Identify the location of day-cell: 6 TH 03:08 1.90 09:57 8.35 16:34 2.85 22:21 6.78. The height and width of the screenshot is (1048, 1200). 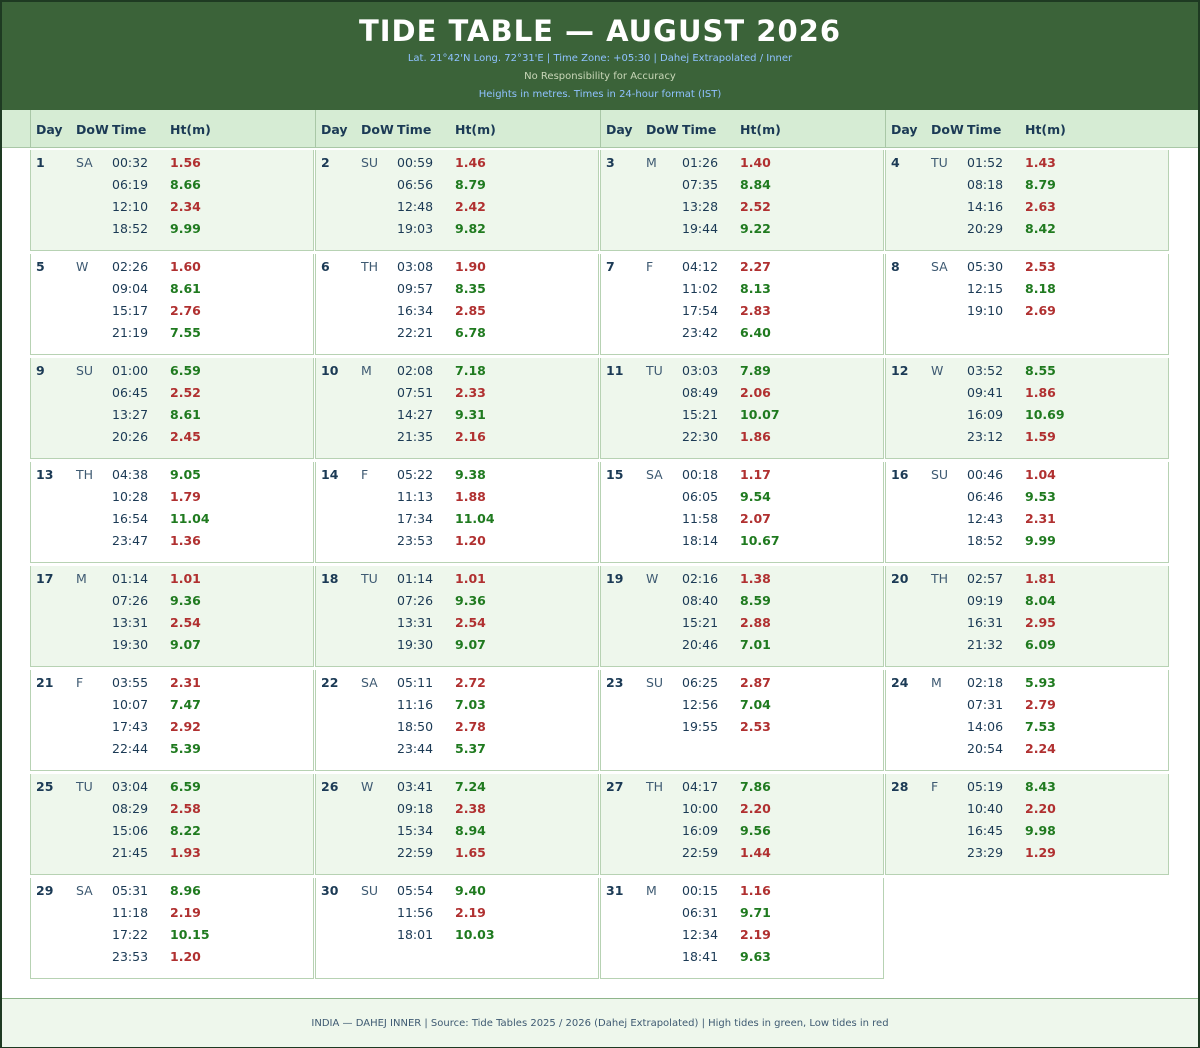
(457, 304).